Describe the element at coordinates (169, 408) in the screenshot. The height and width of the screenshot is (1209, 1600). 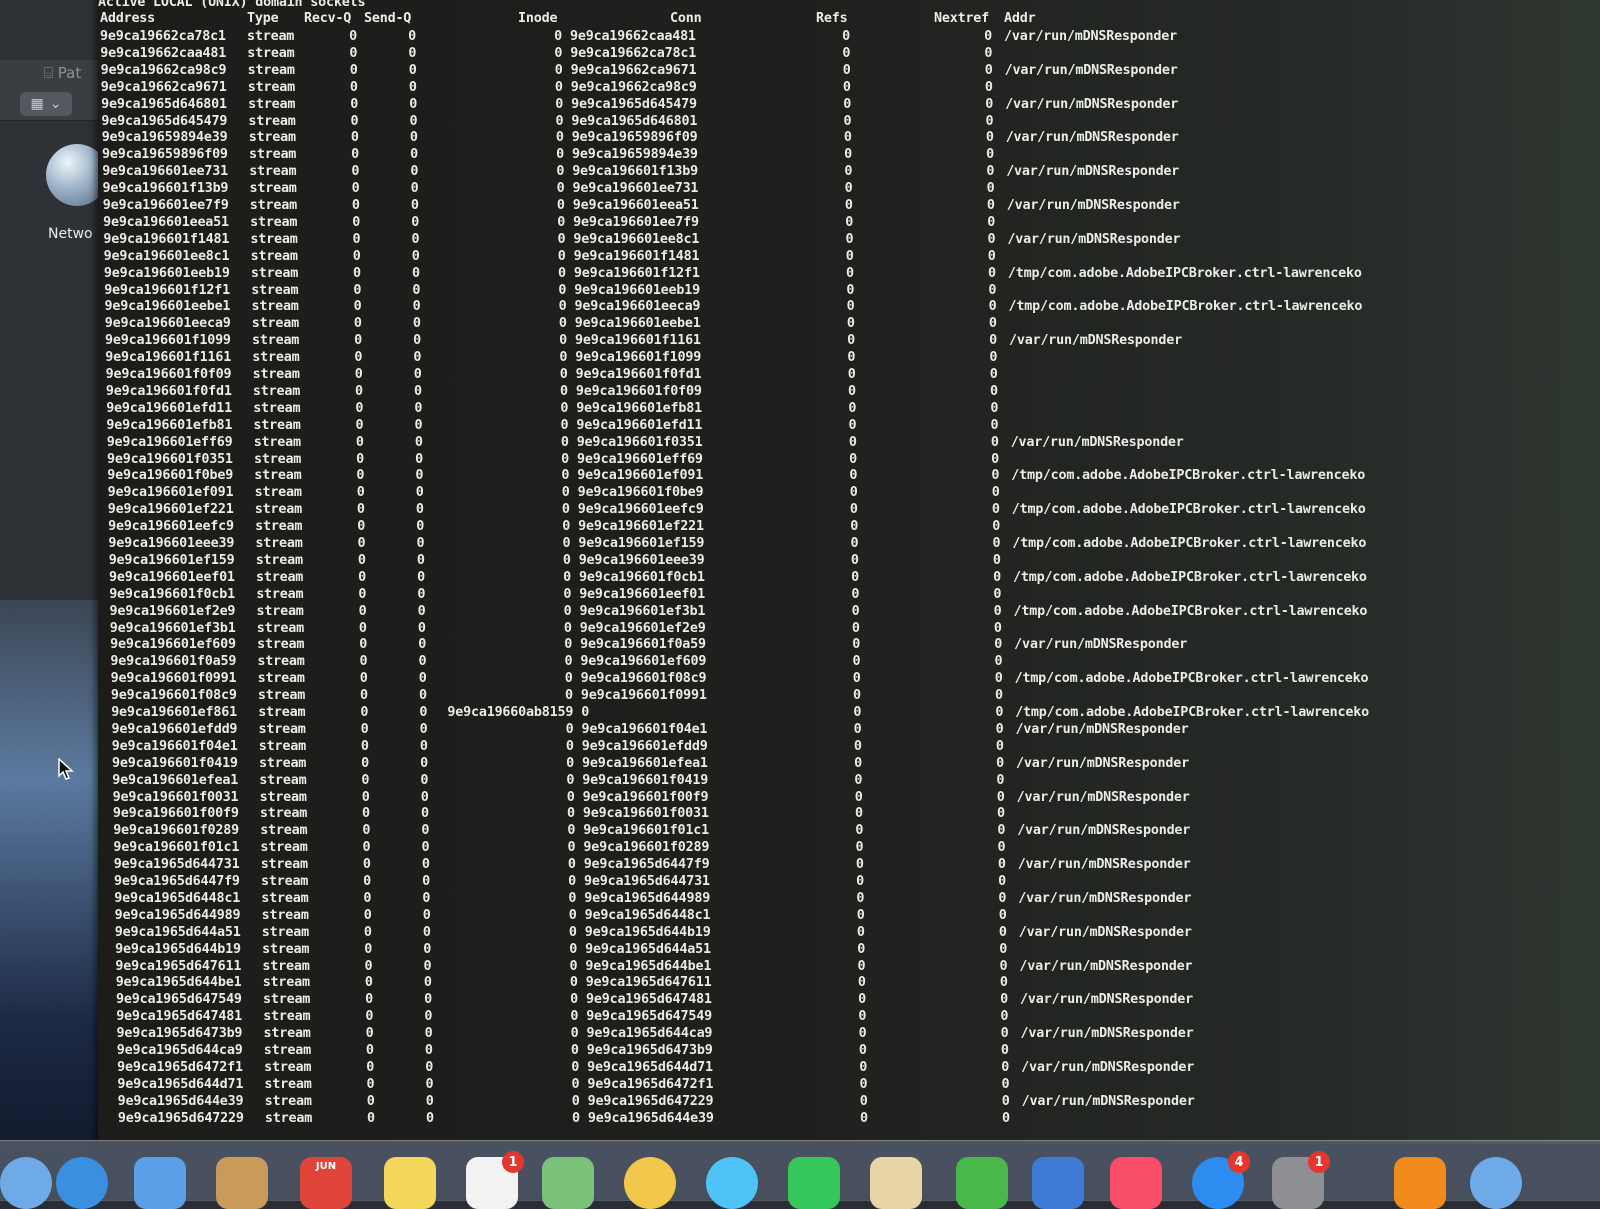
I see `cell-address: 9e9ca196601efd11` at that location.